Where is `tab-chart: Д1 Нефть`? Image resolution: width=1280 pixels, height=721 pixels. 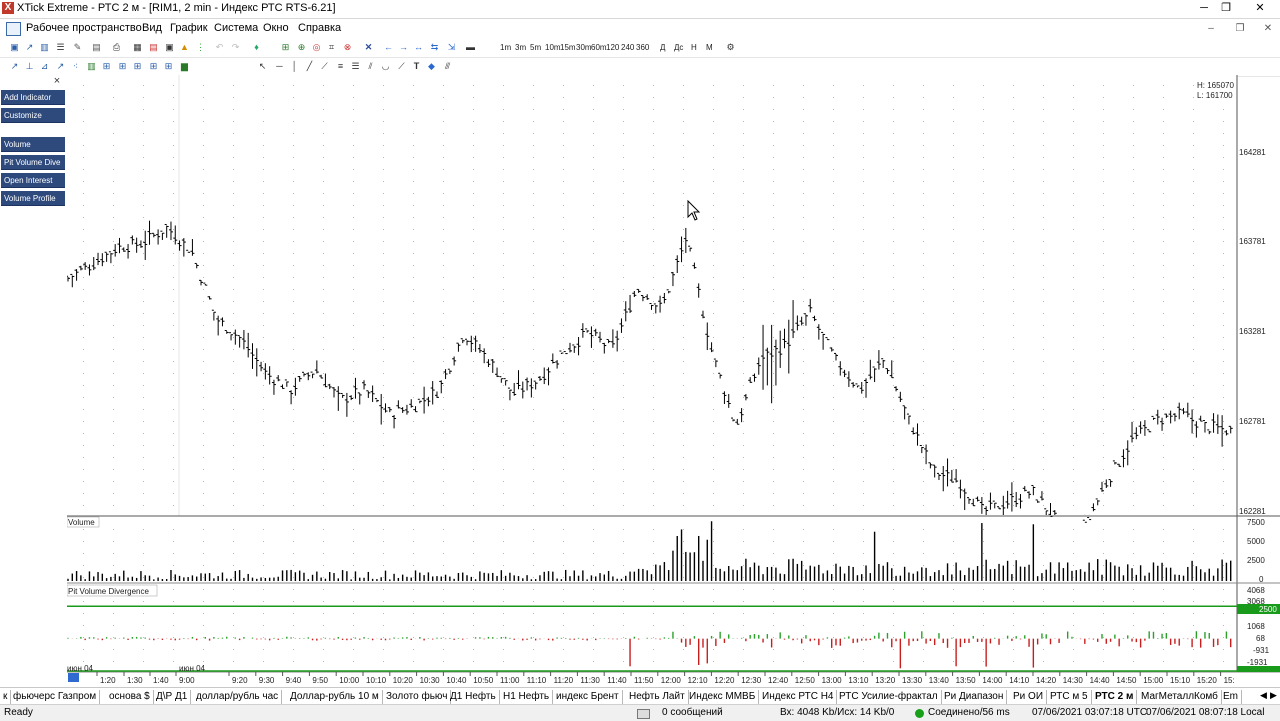 tab-chart: Д1 Нефть is located at coordinates (473, 697).